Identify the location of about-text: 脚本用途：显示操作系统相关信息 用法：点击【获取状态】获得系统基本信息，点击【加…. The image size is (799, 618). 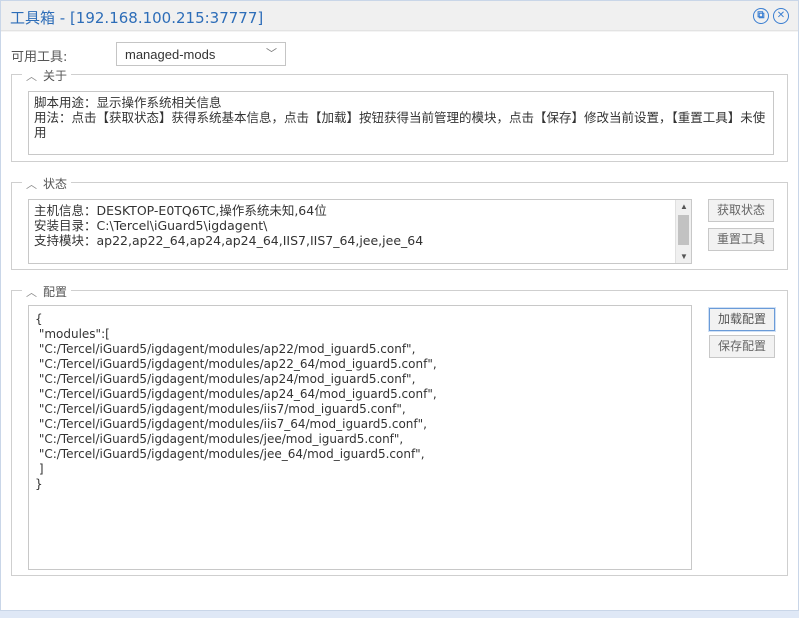
(401, 123).